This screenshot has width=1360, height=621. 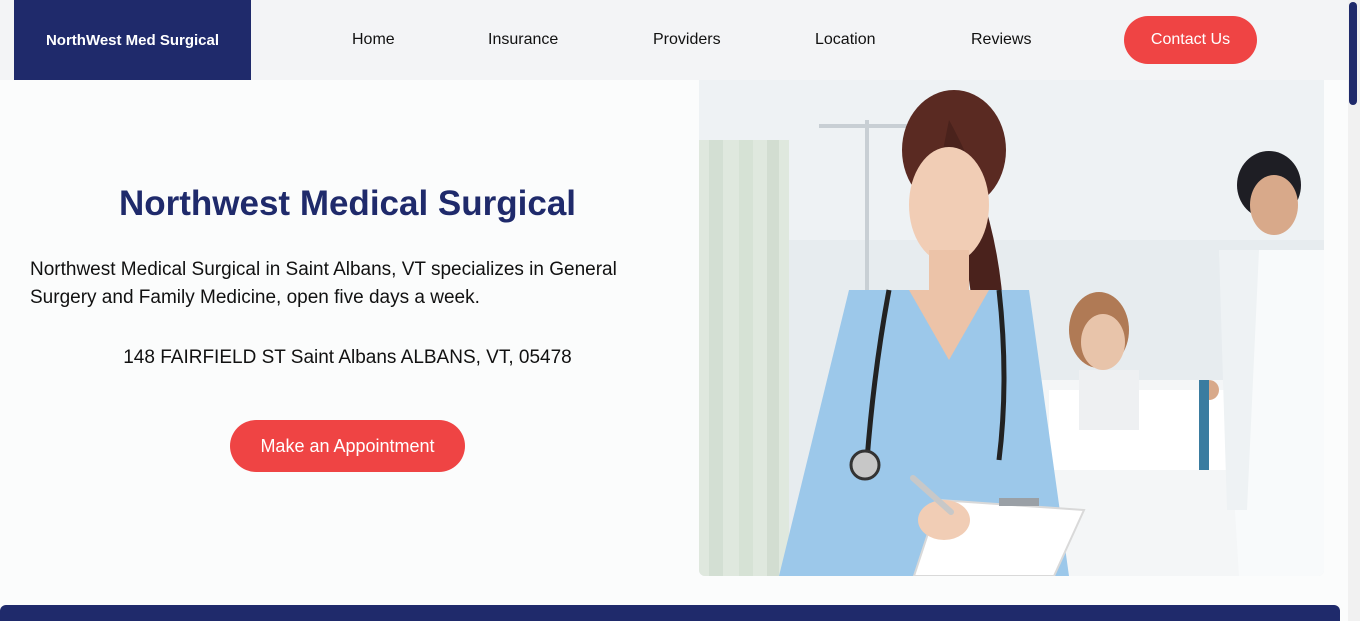 I want to click on make-appointment-button: Make an Appointment, so click(x=347, y=446).